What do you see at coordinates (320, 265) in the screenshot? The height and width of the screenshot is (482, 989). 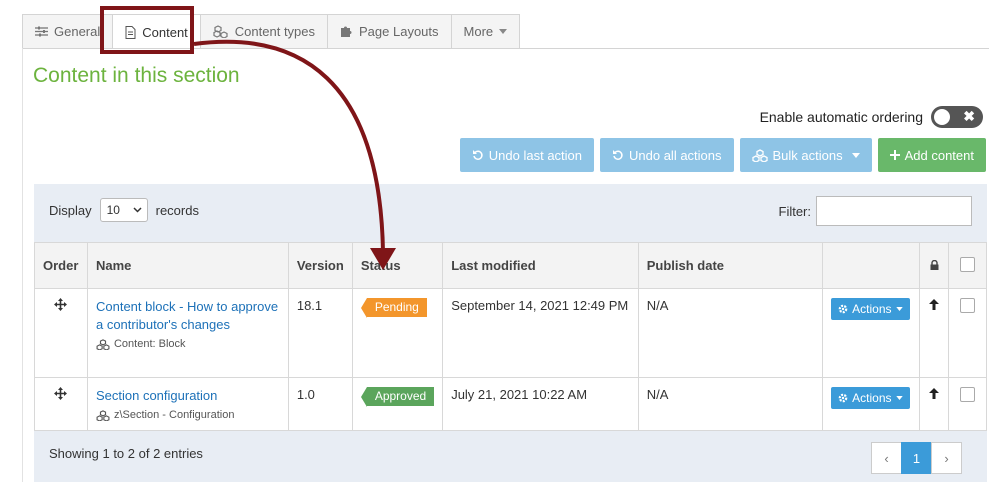 I see `col-version: Version` at bounding box center [320, 265].